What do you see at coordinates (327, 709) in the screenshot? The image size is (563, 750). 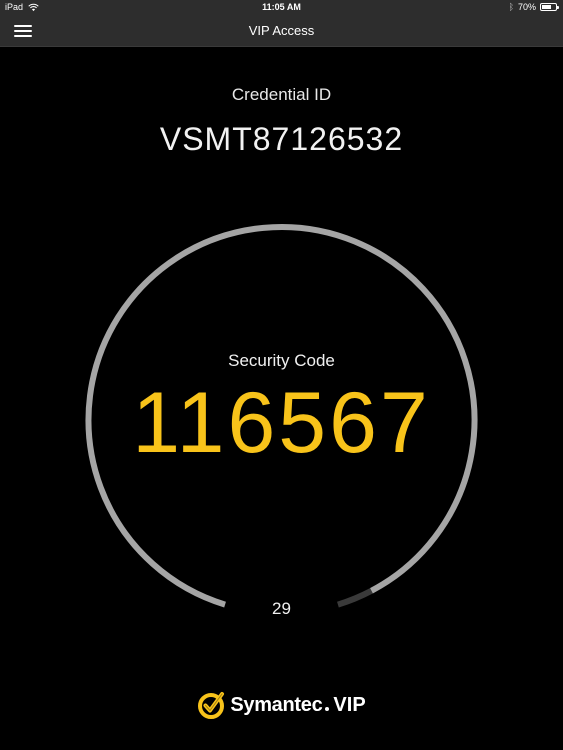 I see `brand-dot` at bounding box center [327, 709].